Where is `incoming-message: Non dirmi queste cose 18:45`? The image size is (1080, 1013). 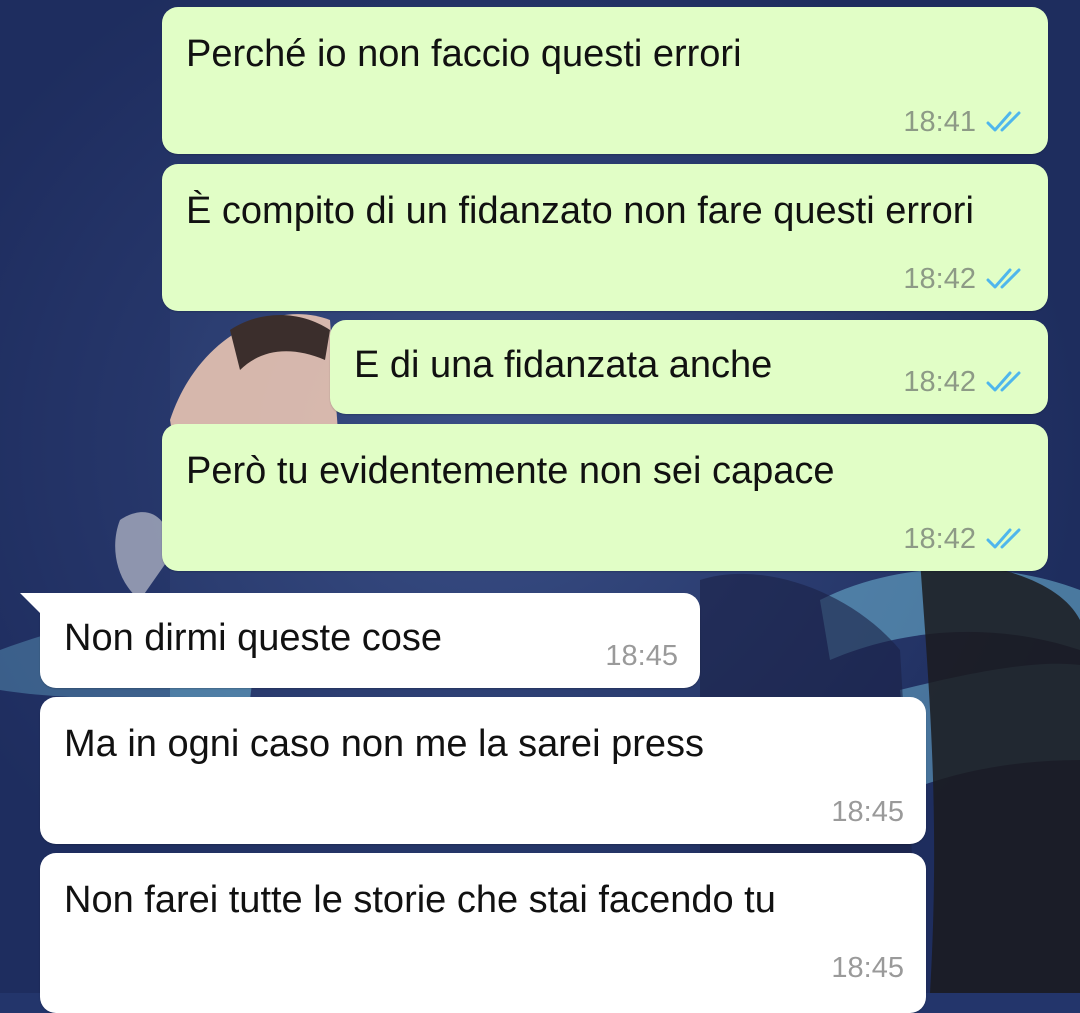
incoming-message: Non dirmi queste cose 18:45 is located at coordinates (360, 640).